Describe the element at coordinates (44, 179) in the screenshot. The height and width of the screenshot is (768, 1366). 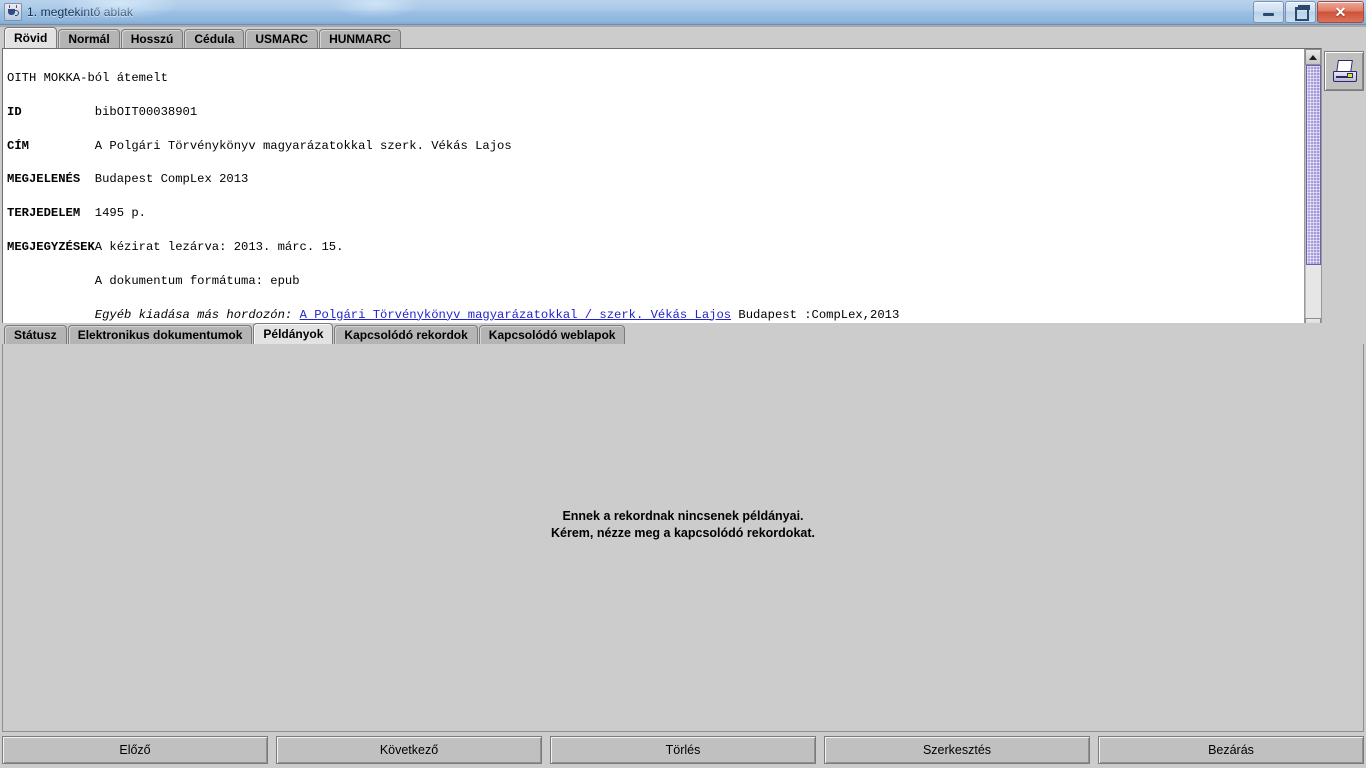
I see `field-label: MEGJELENÉS` at that location.